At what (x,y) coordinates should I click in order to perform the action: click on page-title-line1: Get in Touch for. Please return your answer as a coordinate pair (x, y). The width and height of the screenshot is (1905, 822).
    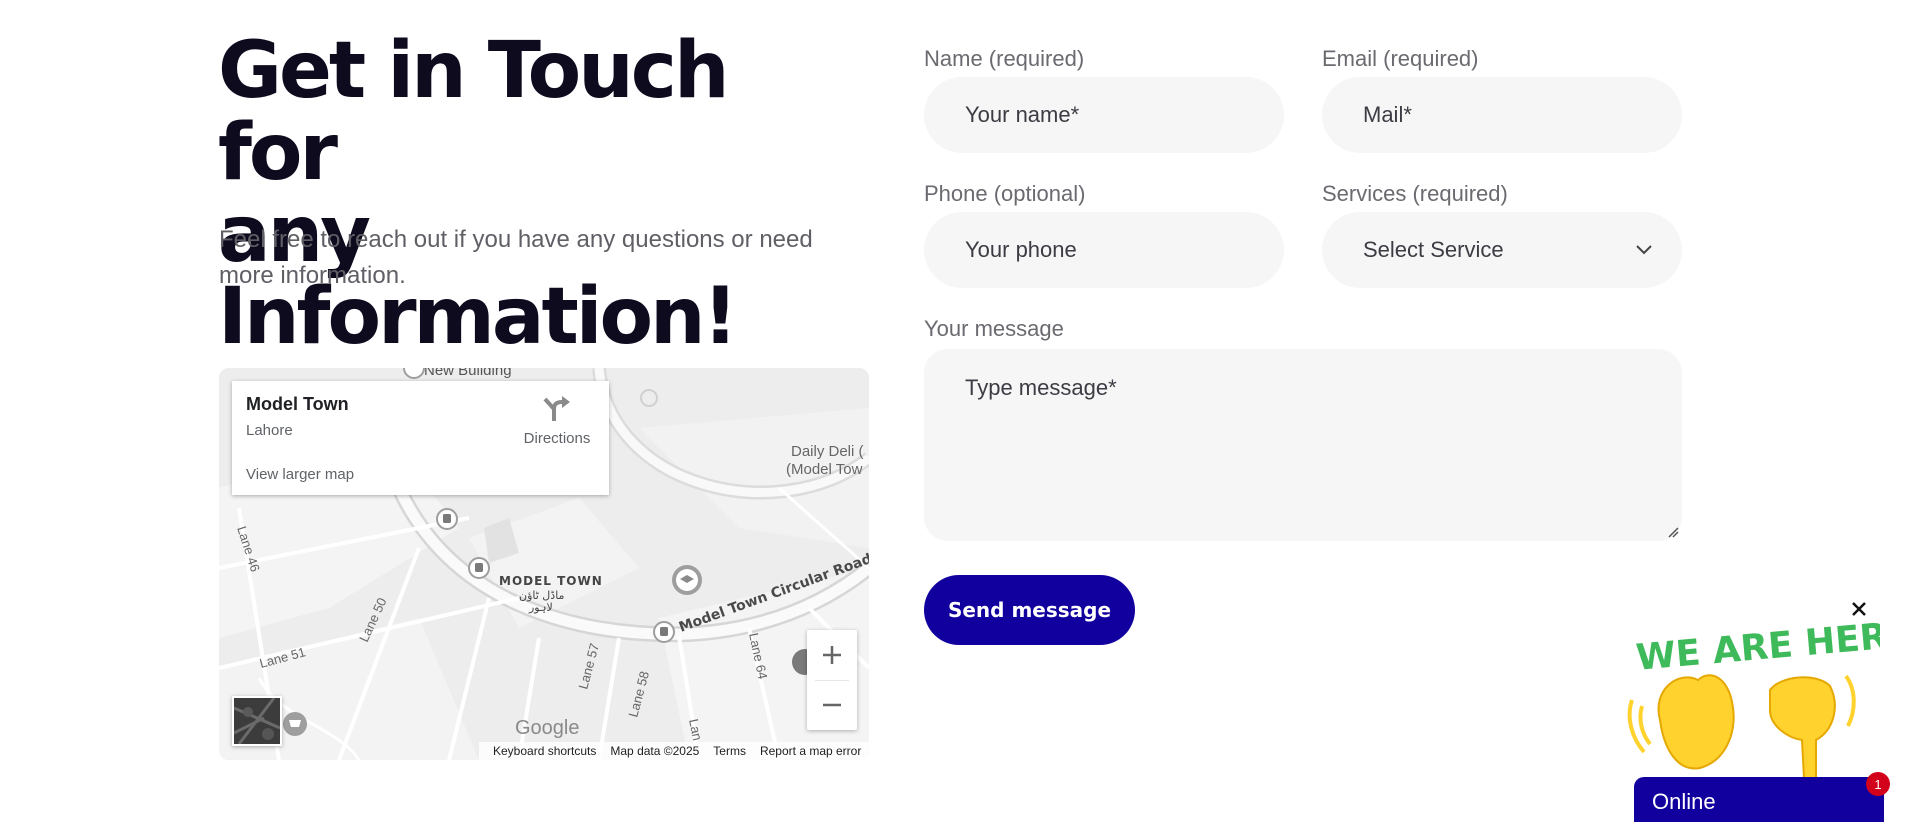
    Looking at the image, I should click on (474, 112).